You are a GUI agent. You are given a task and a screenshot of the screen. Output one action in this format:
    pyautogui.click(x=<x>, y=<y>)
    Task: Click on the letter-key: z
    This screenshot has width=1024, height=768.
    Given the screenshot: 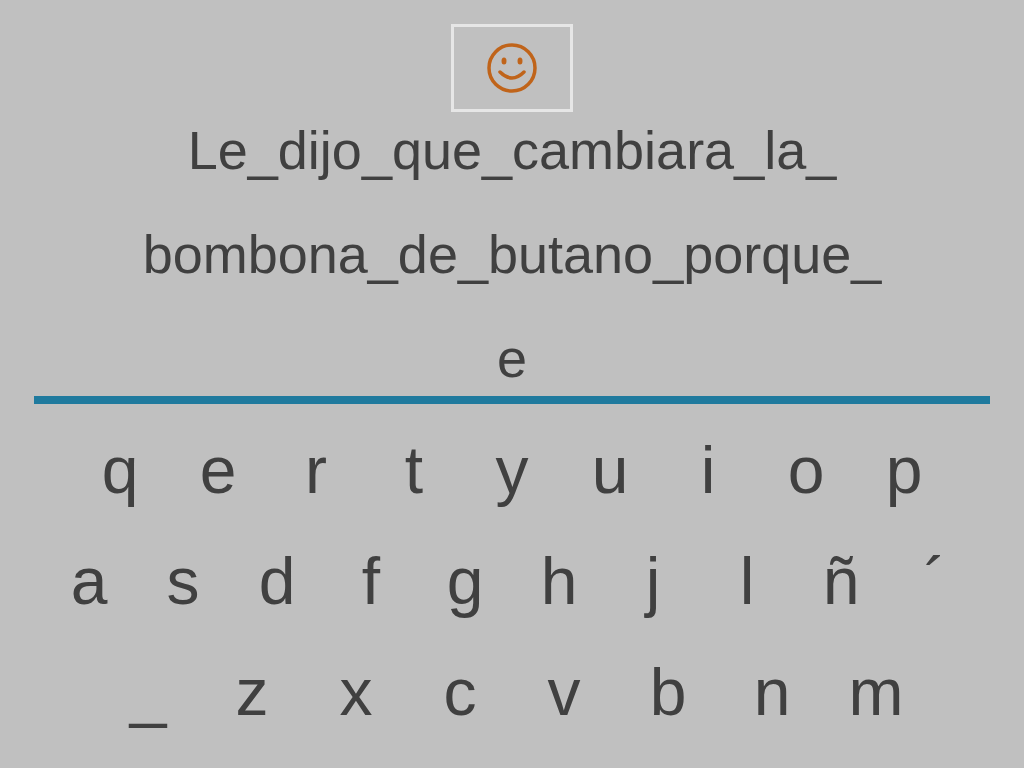 What is the action you would take?
    pyautogui.click(x=252, y=691)
    